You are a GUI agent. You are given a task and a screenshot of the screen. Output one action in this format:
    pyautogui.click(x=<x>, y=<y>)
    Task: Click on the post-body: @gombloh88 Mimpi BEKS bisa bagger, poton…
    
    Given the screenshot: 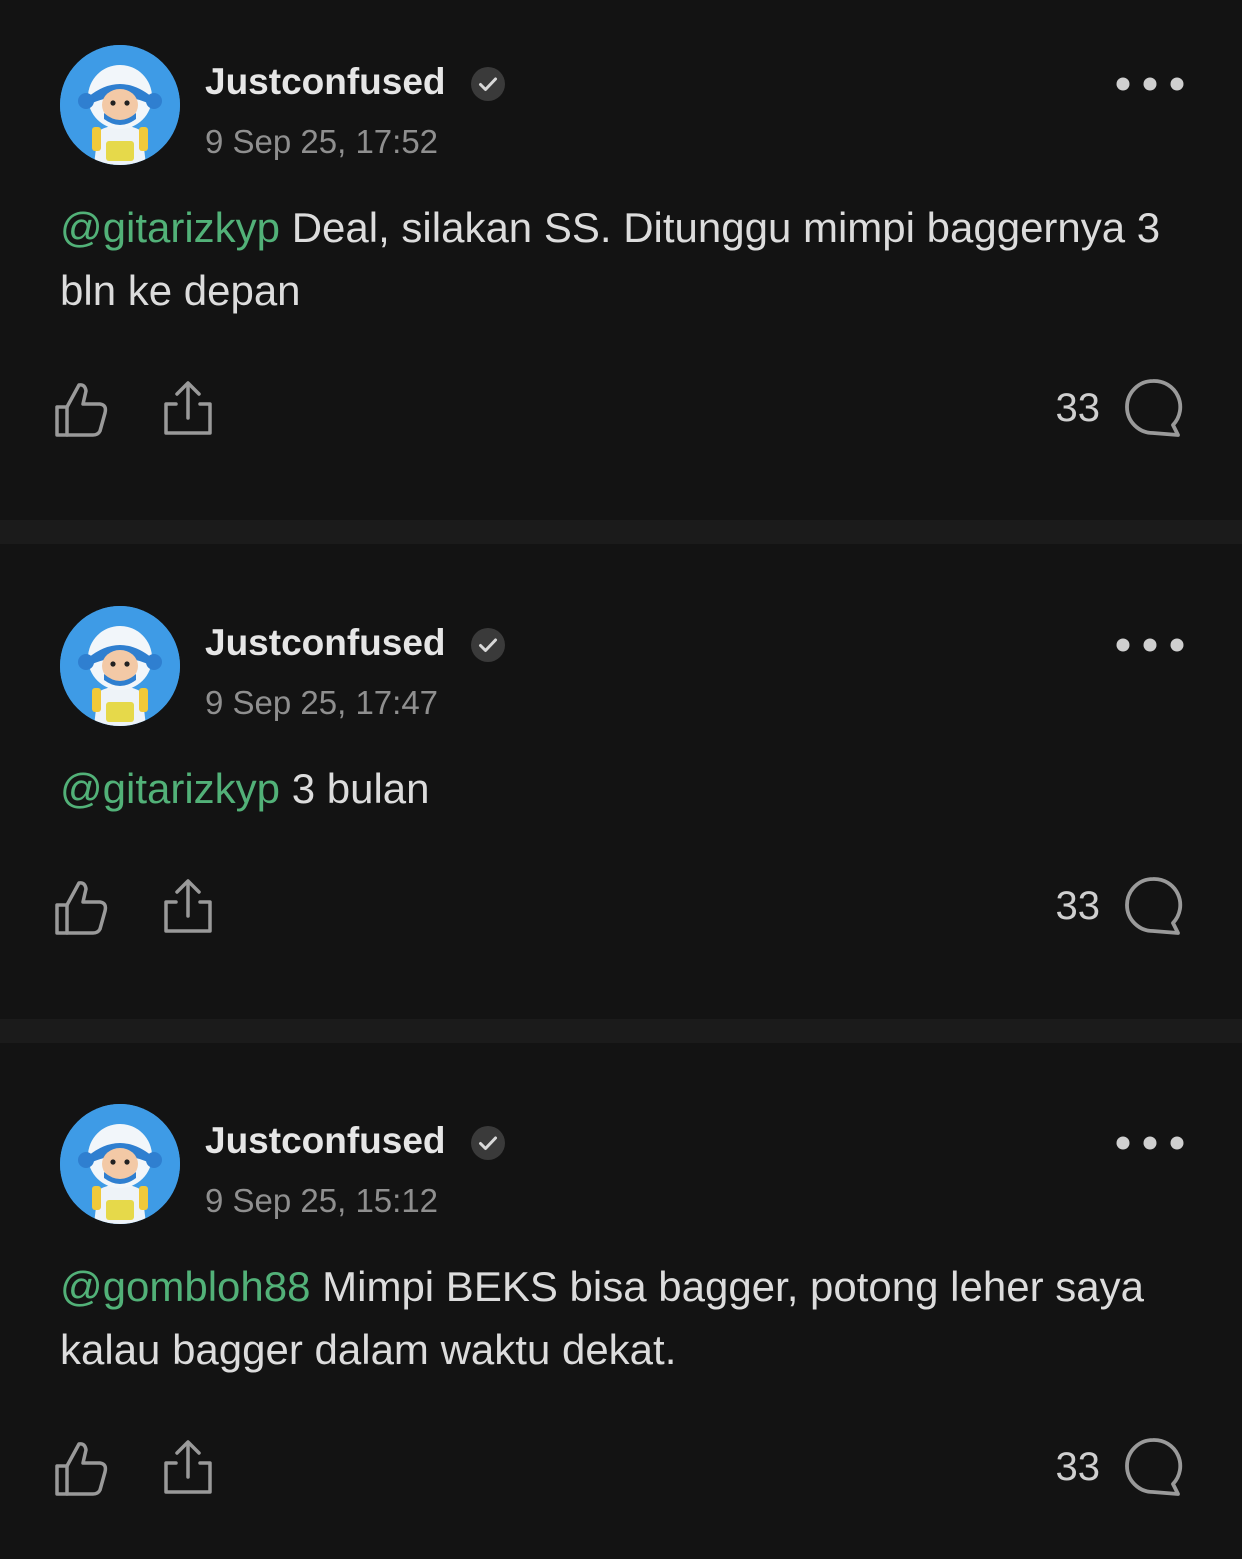 What is the action you would take?
    pyautogui.click(x=625, y=1318)
    